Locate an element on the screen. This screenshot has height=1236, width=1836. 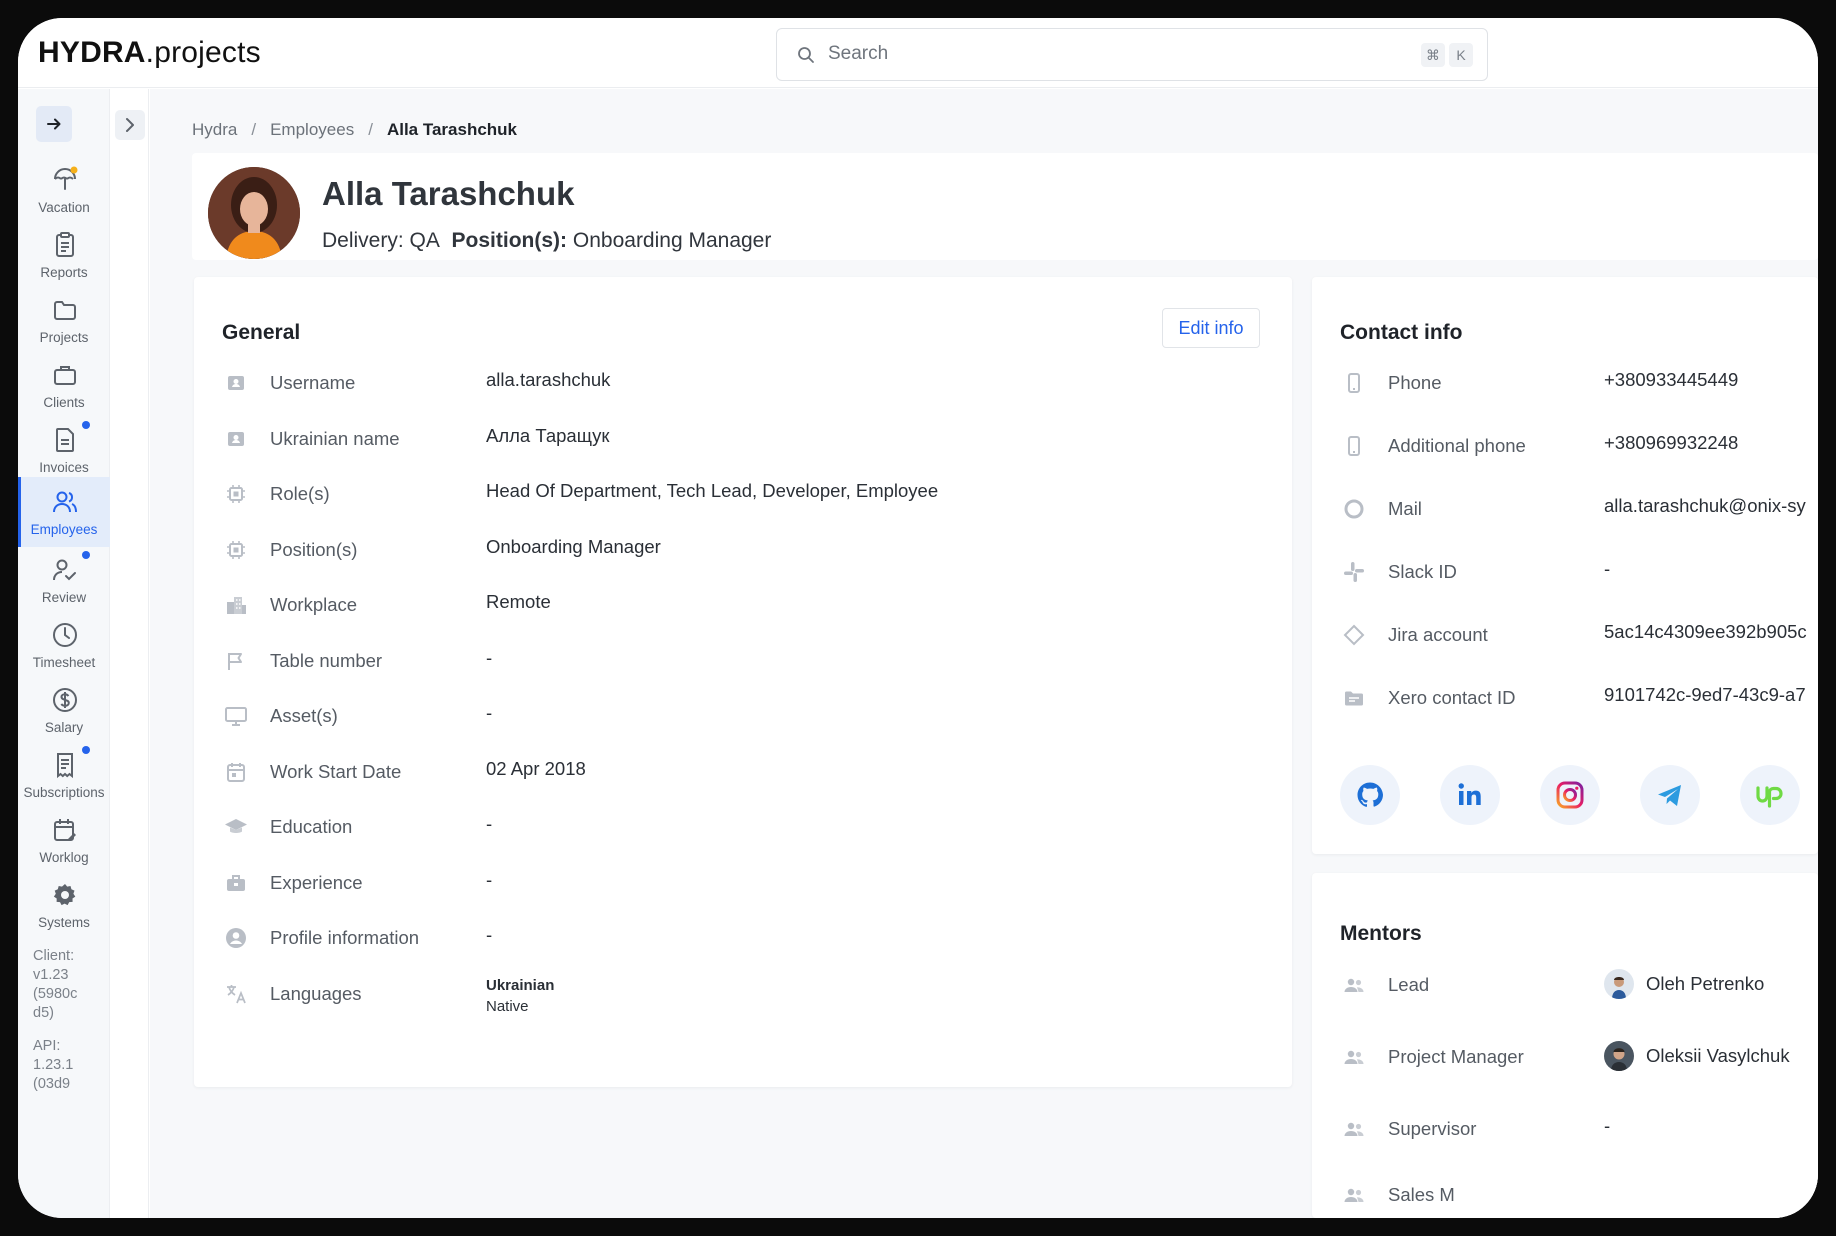
suitcase-icon is located at coordinates (236, 883).